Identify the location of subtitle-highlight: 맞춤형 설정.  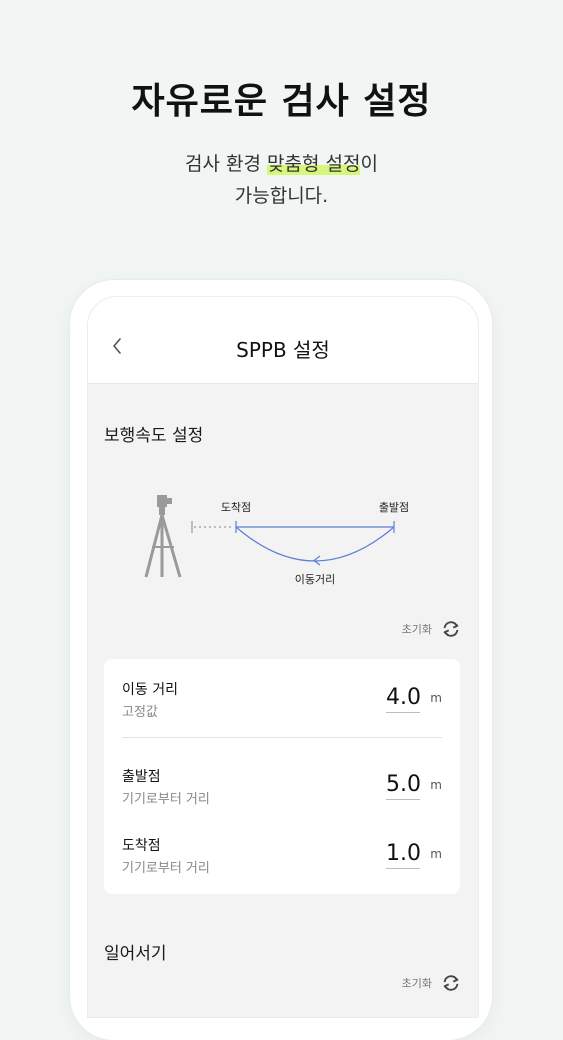
(314, 164).